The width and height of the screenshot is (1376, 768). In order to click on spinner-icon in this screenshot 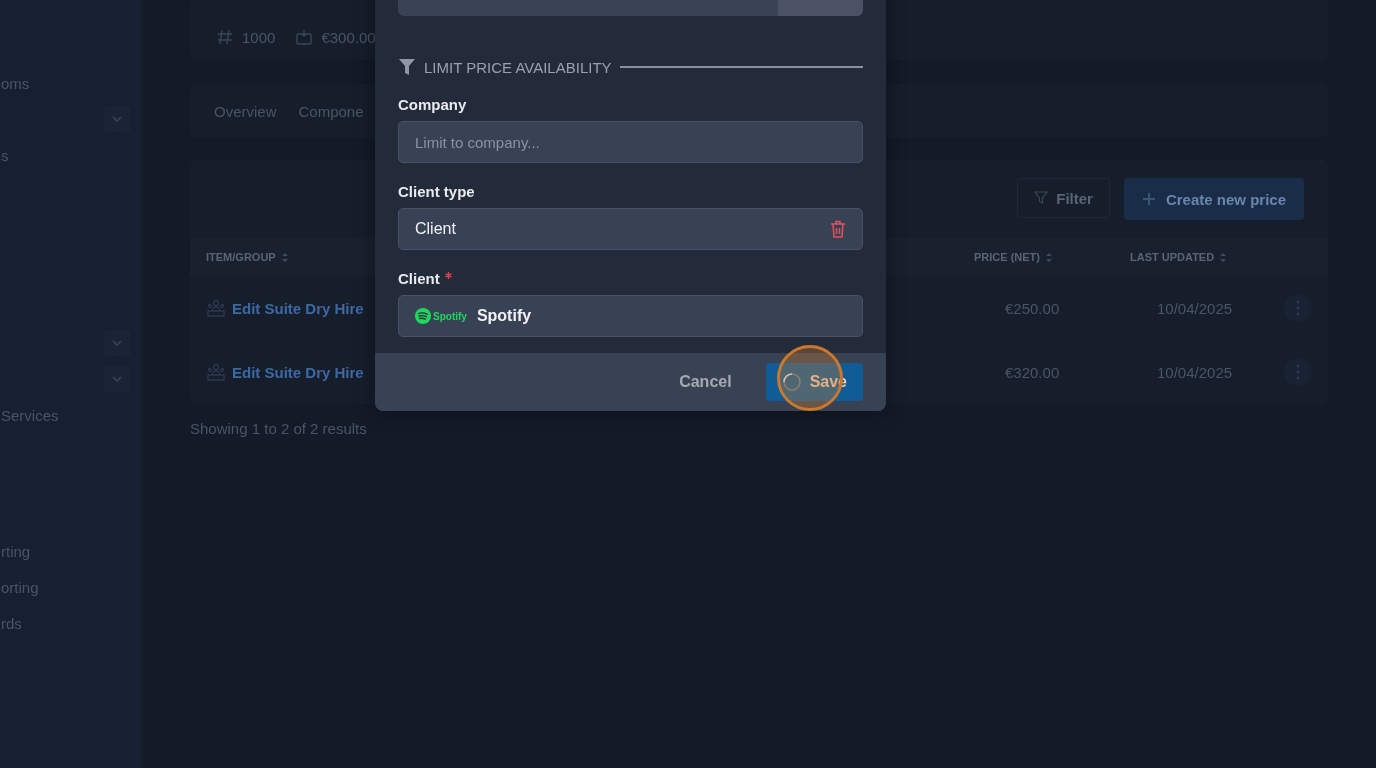, I will do `click(791, 382)`.